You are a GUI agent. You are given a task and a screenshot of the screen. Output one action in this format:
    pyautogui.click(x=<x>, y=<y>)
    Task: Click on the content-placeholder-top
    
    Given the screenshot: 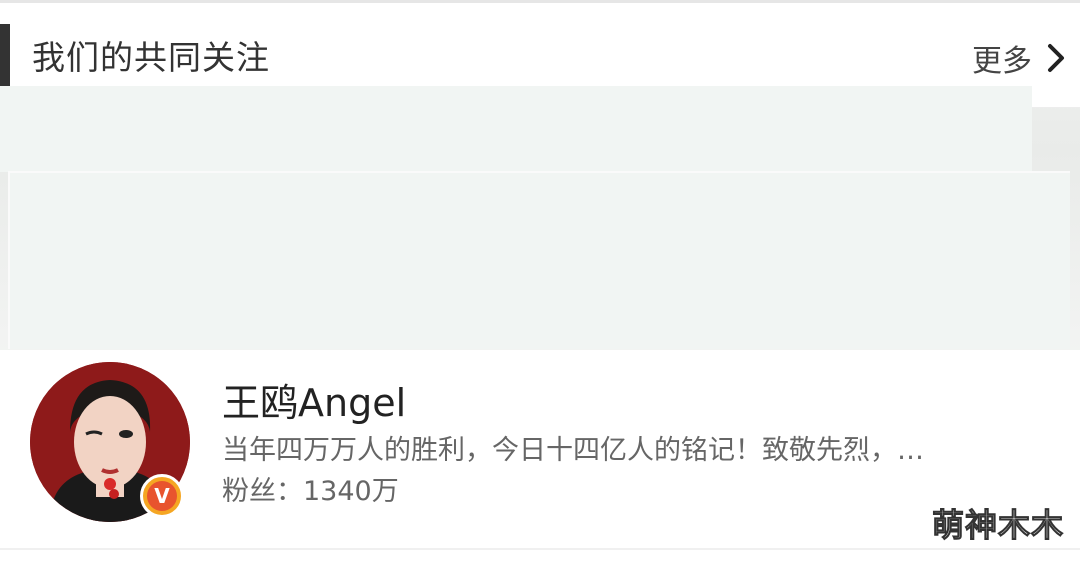 What is the action you would take?
    pyautogui.click(x=516, y=129)
    